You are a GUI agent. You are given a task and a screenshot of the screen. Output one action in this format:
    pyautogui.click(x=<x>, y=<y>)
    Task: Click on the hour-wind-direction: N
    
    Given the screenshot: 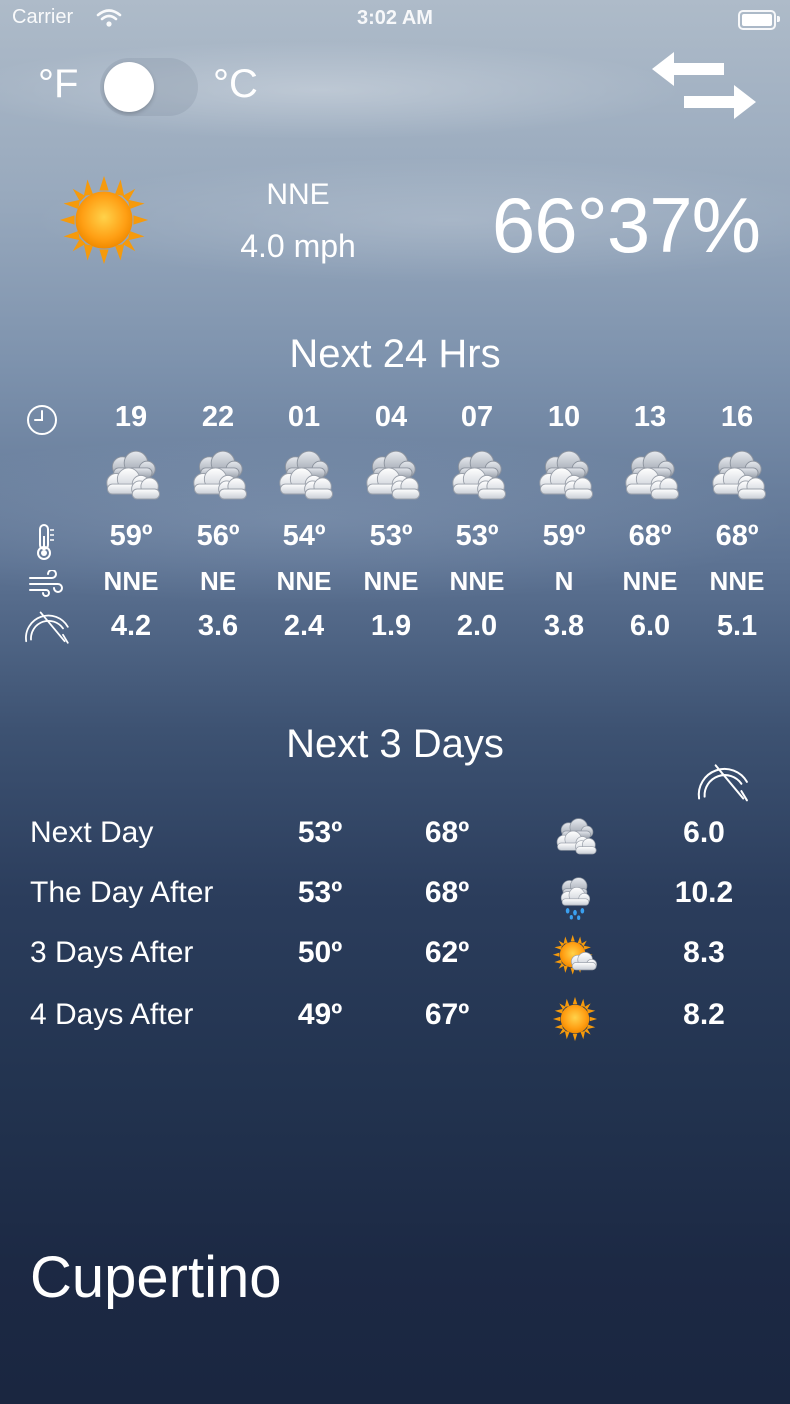 What is the action you would take?
    pyautogui.click(x=564, y=581)
    